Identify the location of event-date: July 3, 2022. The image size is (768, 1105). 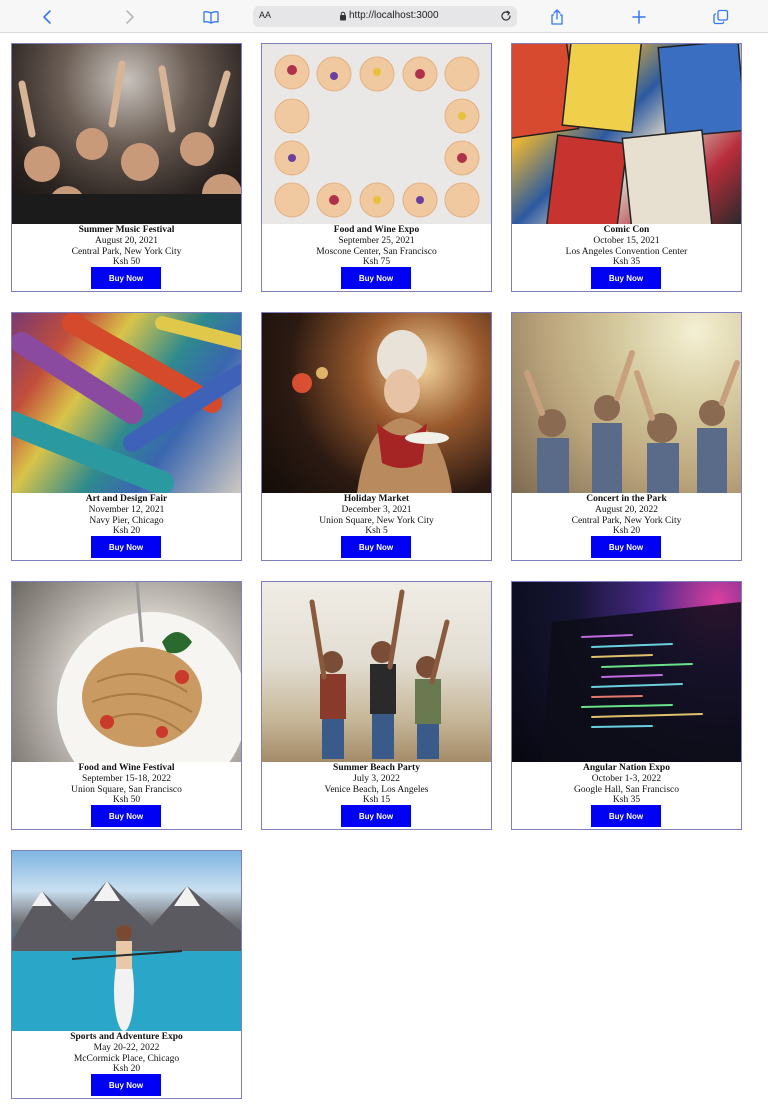
(376, 778).